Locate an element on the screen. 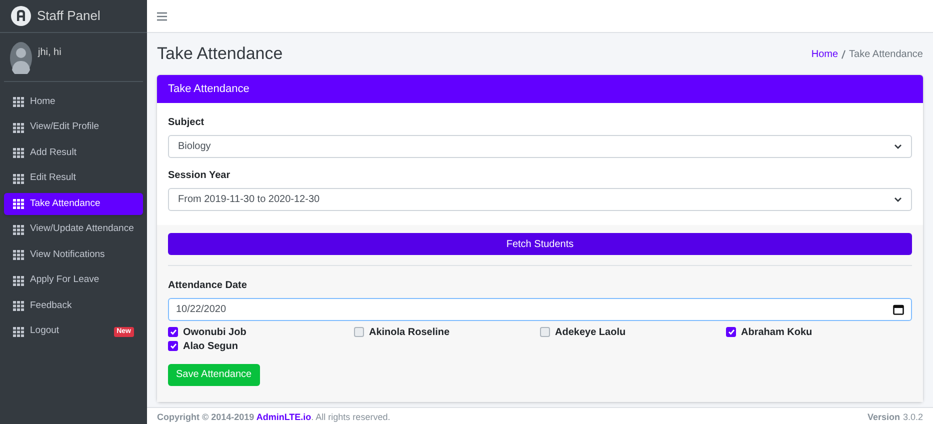 The image size is (933, 424). student-name: Abraham Koku is located at coordinates (776, 333).